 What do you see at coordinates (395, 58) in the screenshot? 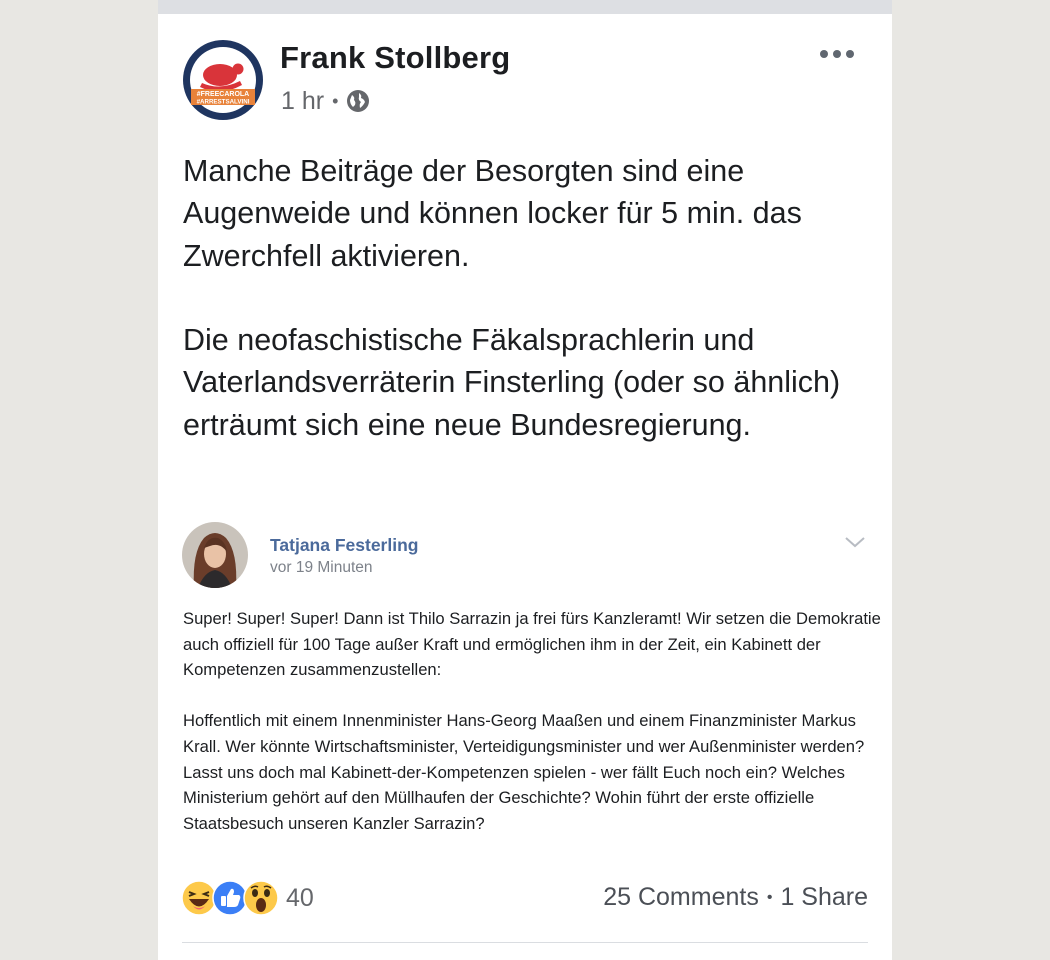
I see `post-author-name: Frank Stollberg` at bounding box center [395, 58].